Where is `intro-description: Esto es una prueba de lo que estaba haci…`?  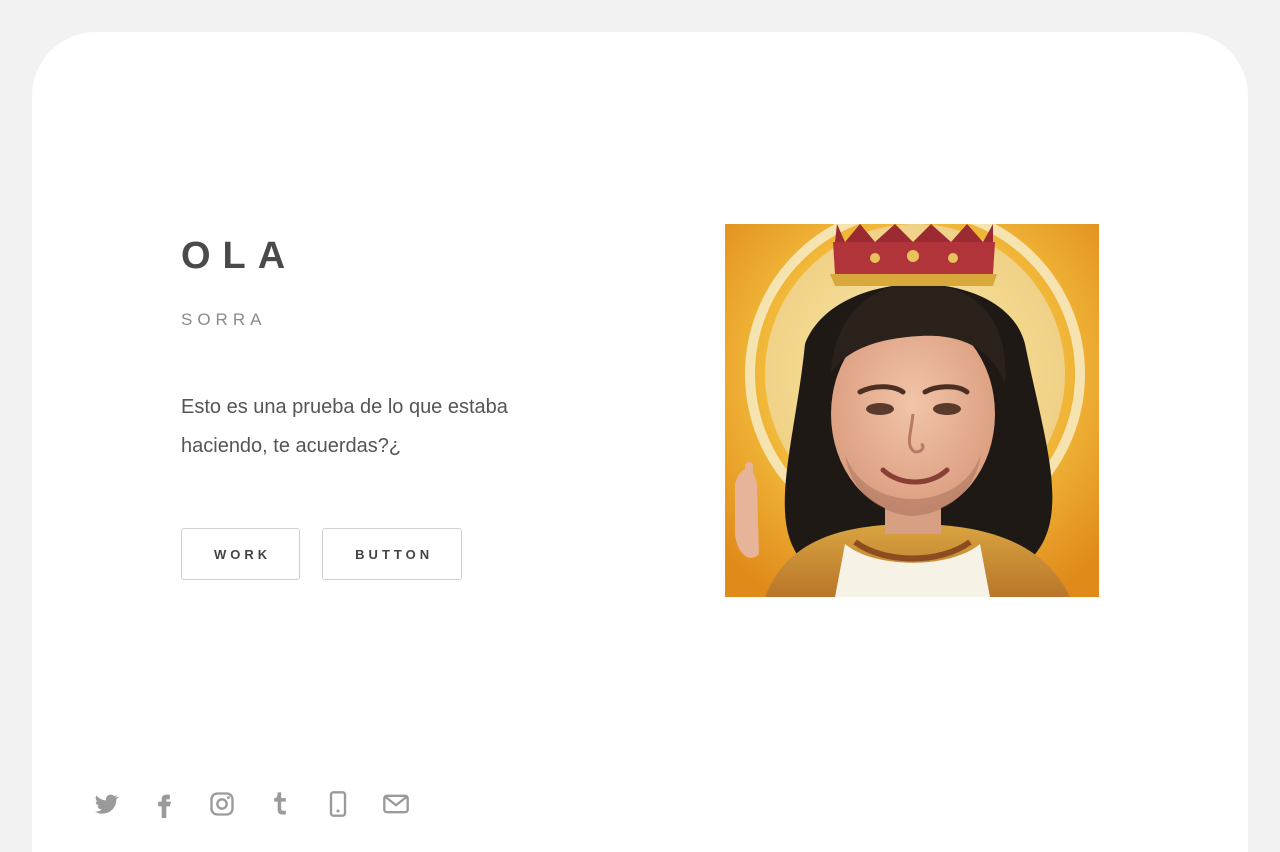 intro-description: Esto es una prueba de lo que estaba haci… is located at coordinates (344, 426).